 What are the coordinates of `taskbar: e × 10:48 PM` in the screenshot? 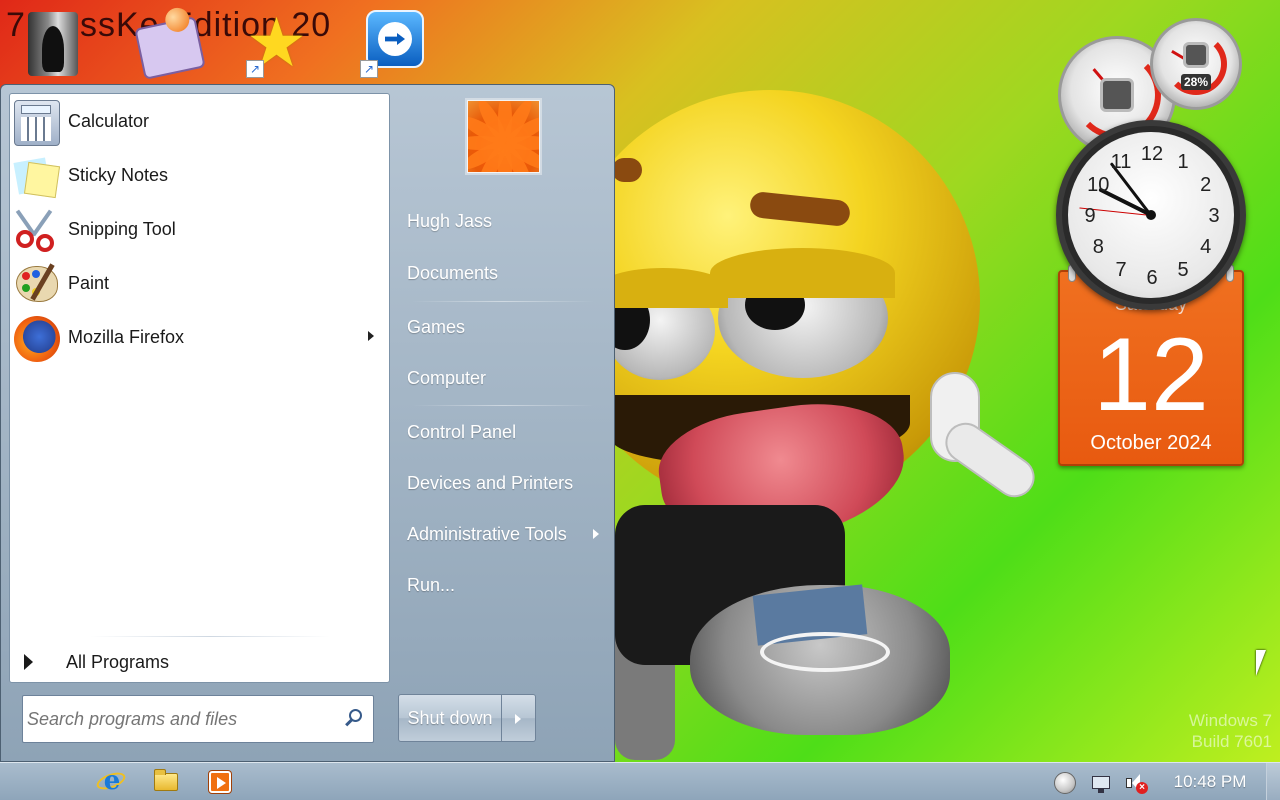 It's located at (640, 781).